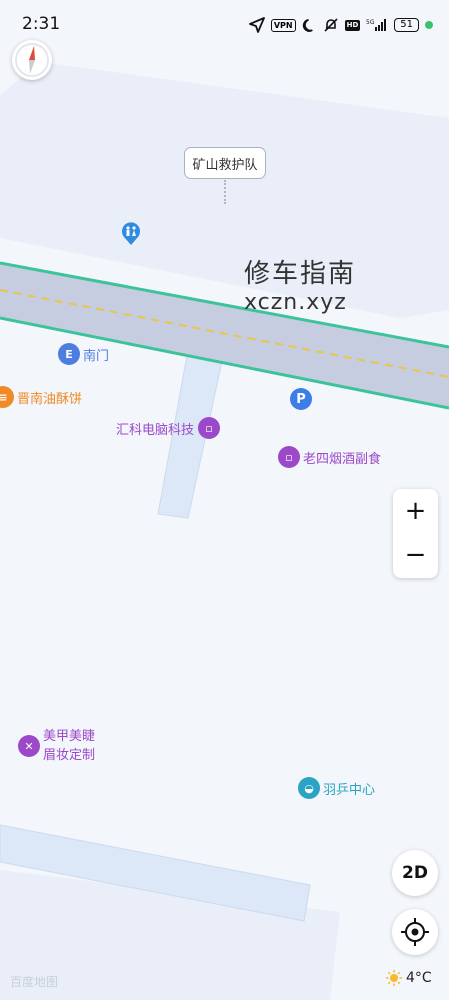  I want to click on poi-liquor-store: ▫ 老四烟酒副食, so click(329, 457).